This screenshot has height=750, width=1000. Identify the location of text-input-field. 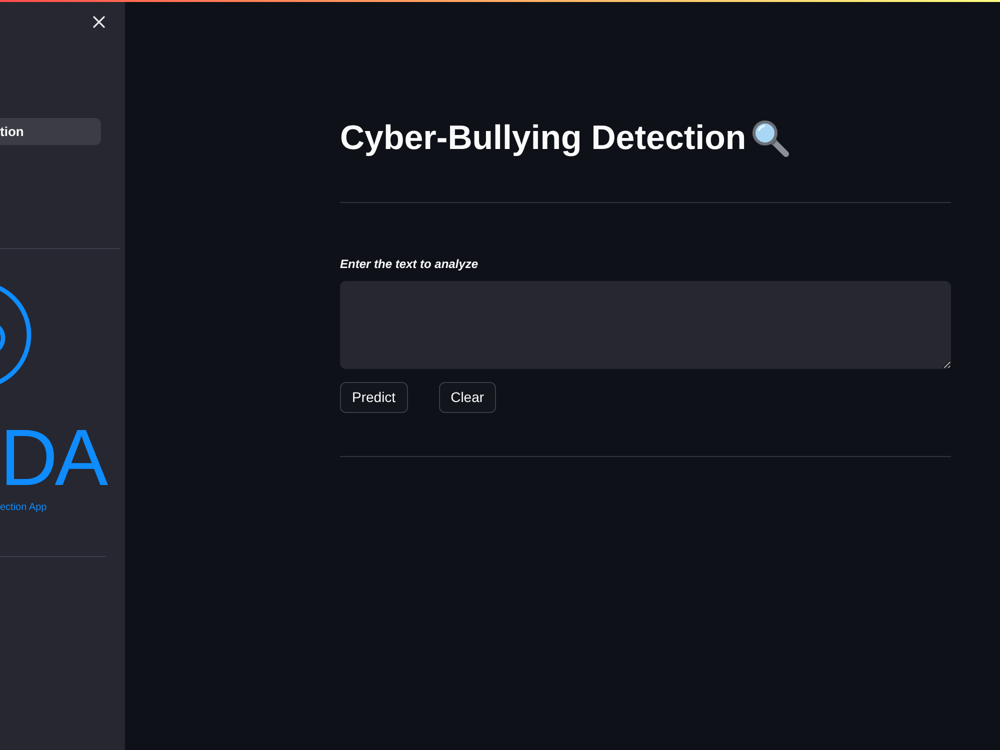
(645, 325).